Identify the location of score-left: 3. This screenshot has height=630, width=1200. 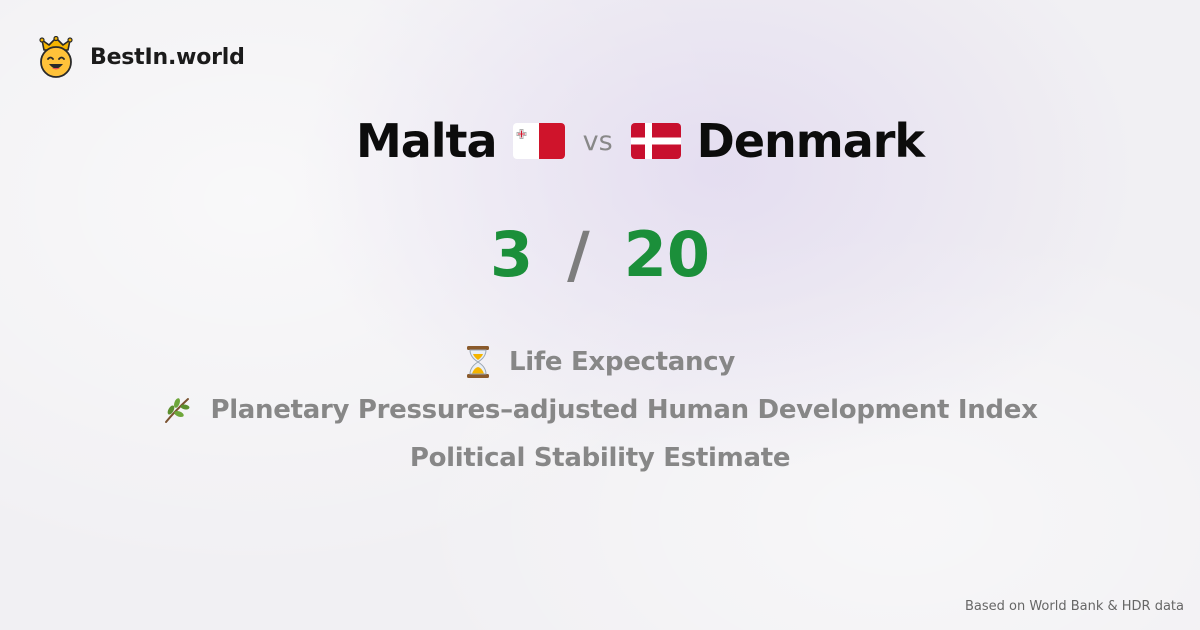
(511, 254).